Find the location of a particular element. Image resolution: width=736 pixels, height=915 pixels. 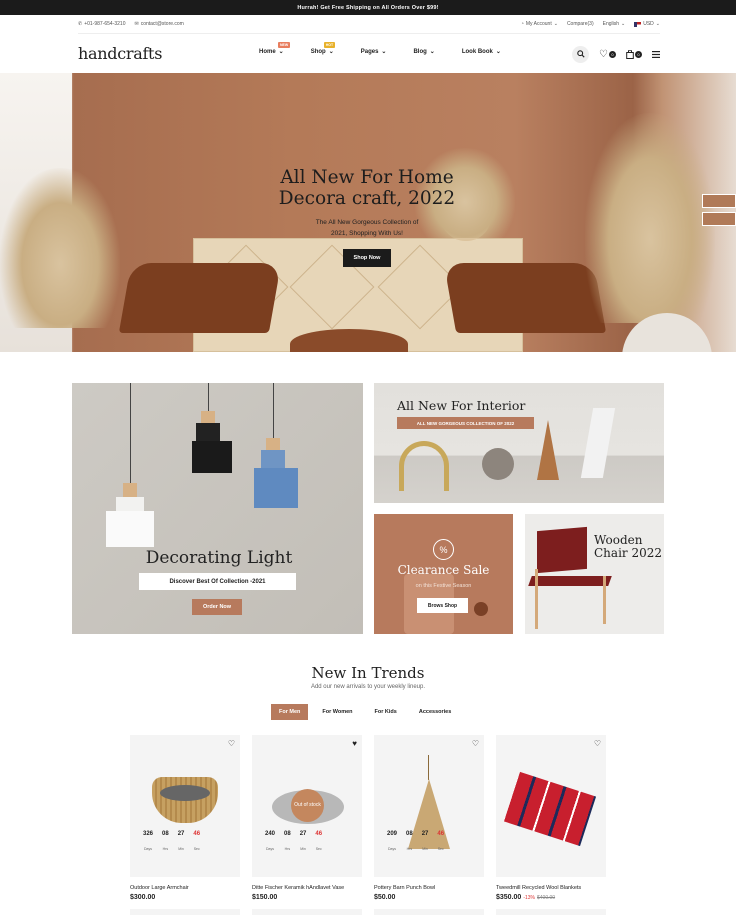

pampas-grass is located at coordinates (650, 218).